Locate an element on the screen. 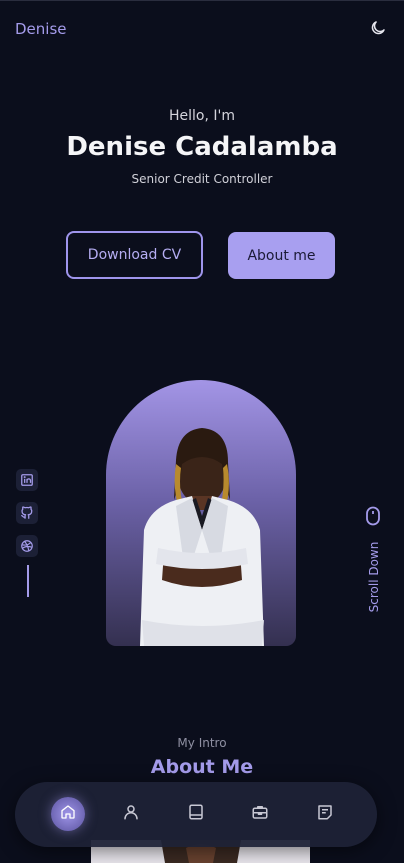  bottom-nav is located at coordinates (196, 814).